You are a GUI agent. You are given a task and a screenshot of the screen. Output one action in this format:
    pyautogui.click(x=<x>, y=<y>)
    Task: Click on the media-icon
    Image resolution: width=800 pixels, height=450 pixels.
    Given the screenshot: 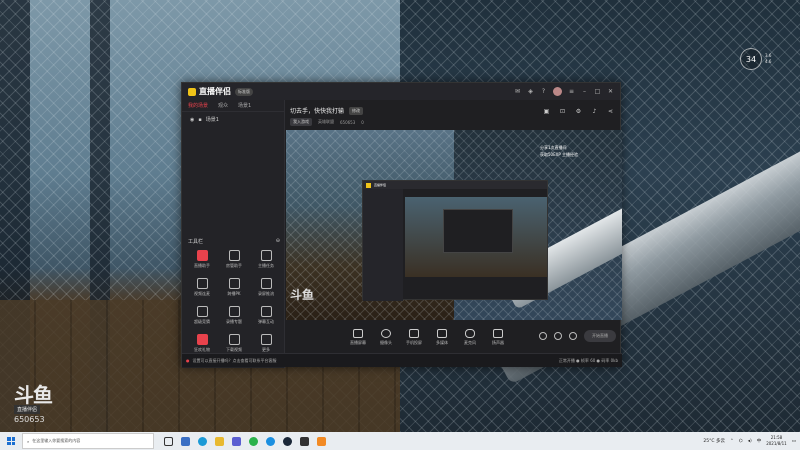 What is the action you would take?
    pyautogui.click(x=442, y=333)
    